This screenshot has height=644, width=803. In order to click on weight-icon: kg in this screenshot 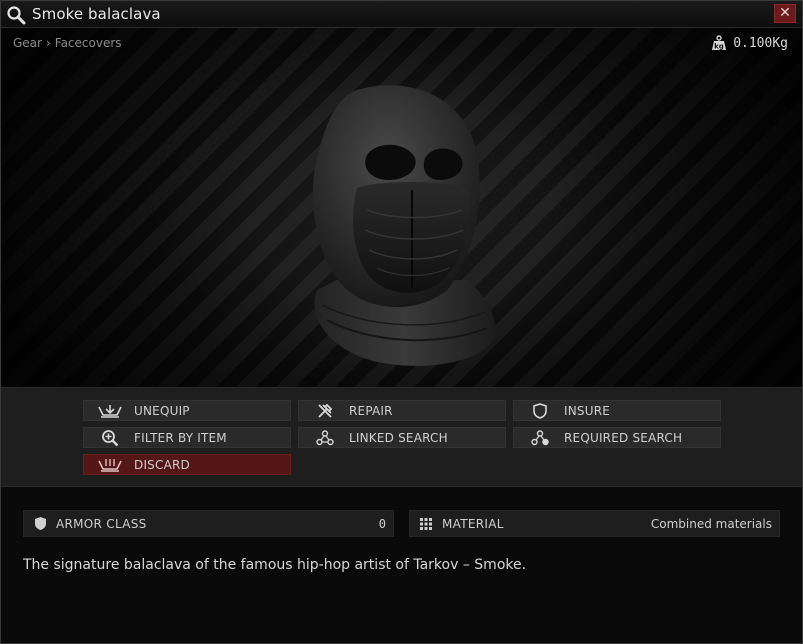, I will do `click(719, 43)`.